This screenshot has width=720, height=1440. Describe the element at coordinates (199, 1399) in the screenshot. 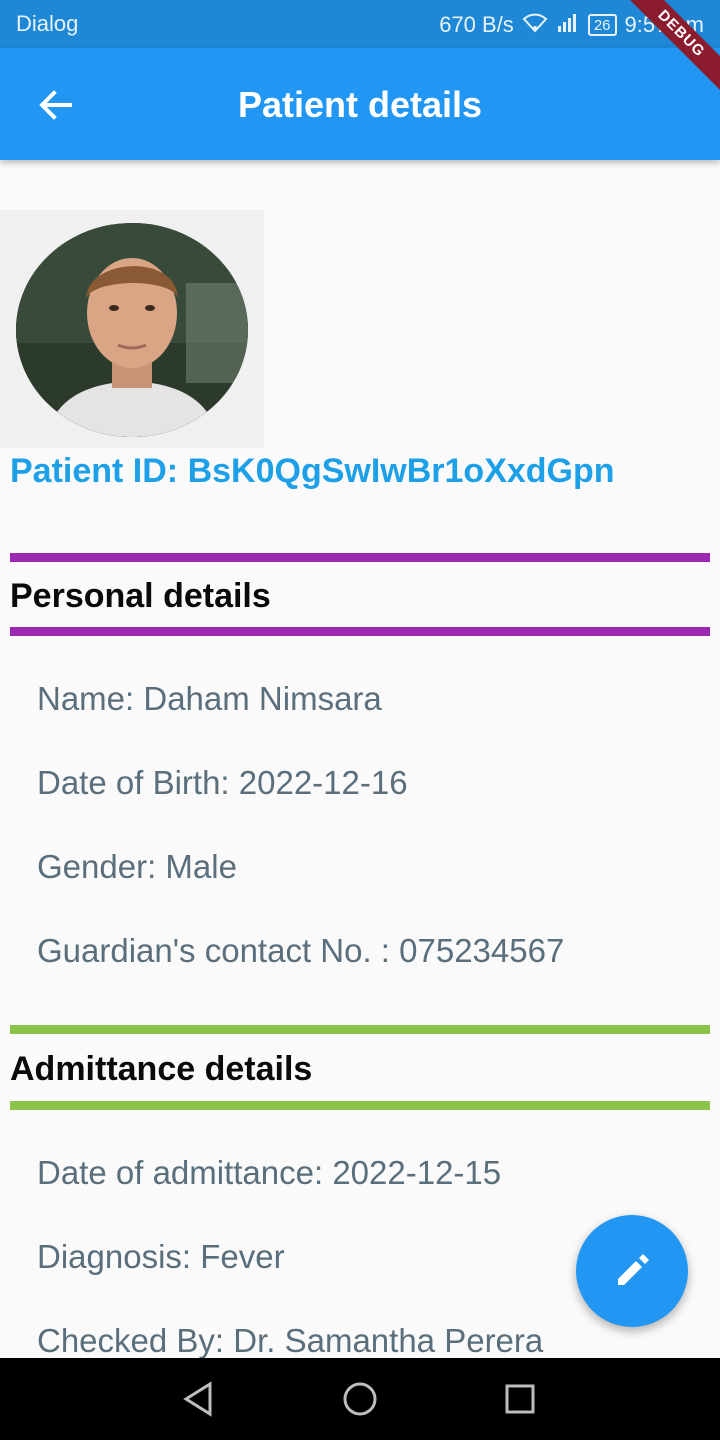

I see `back-triangle-icon` at that location.